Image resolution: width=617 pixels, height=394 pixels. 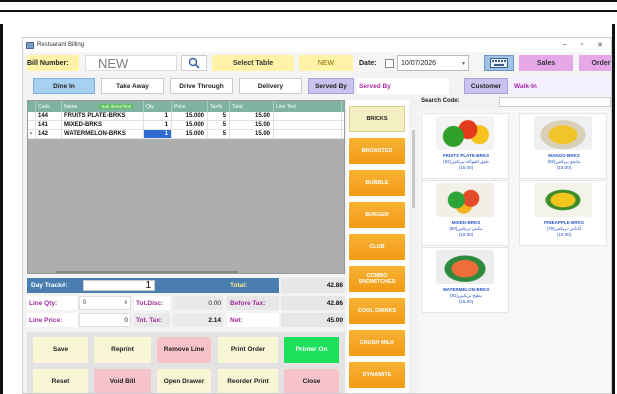 I want to click on dine-in-button: Dine In, so click(x=64, y=86).